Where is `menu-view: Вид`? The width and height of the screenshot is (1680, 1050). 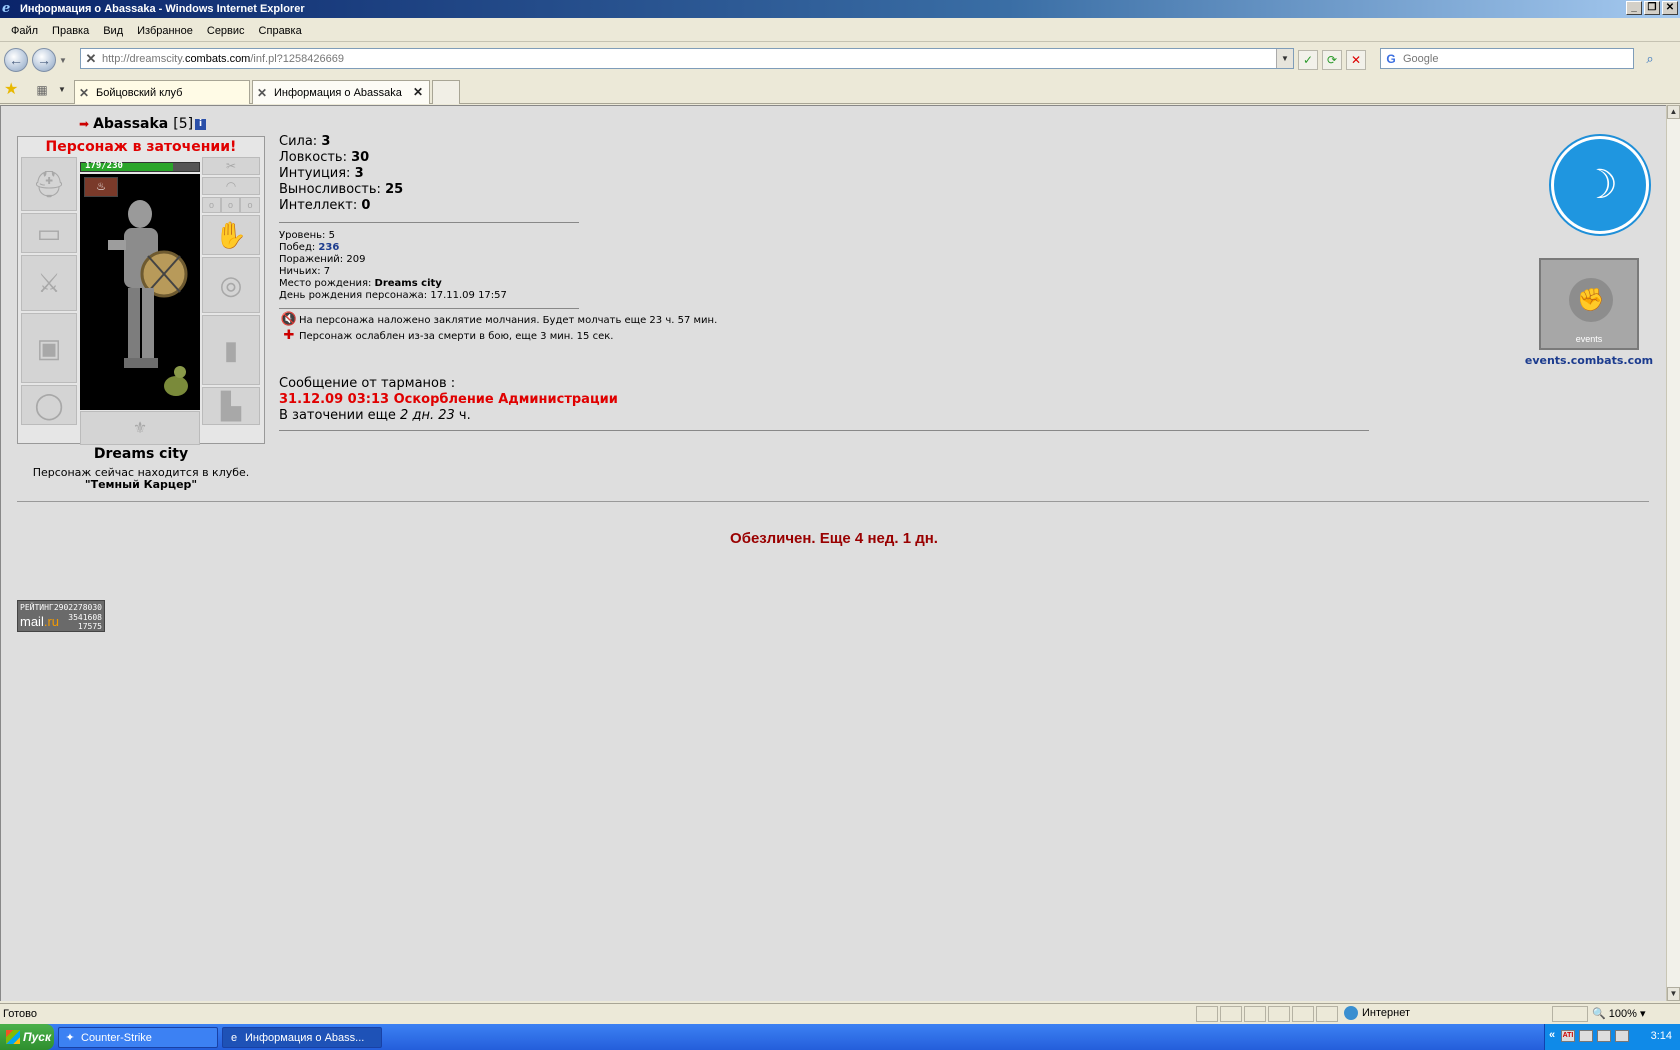
menu-view: Вид is located at coordinates (113, 31).